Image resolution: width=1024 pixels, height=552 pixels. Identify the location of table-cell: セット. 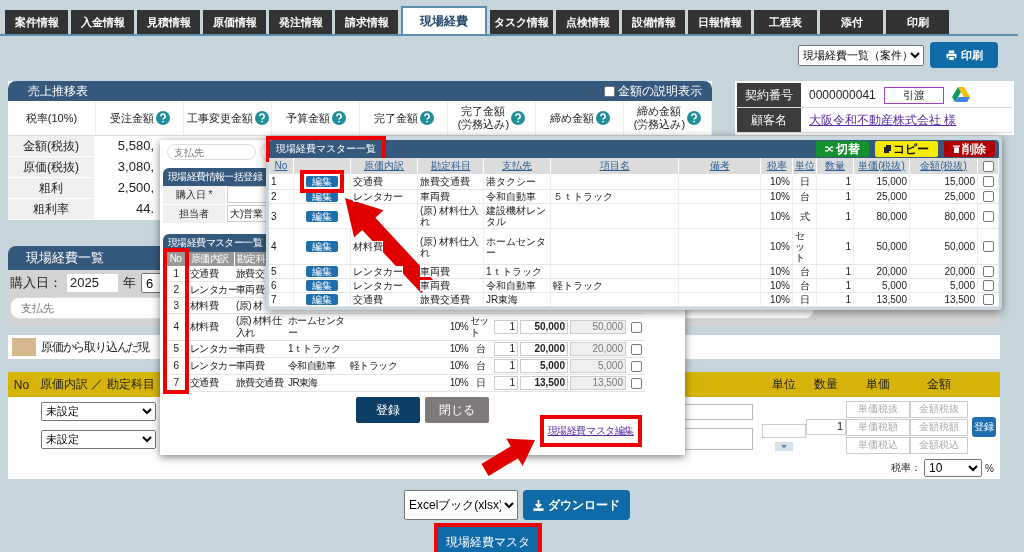
(481, 327).